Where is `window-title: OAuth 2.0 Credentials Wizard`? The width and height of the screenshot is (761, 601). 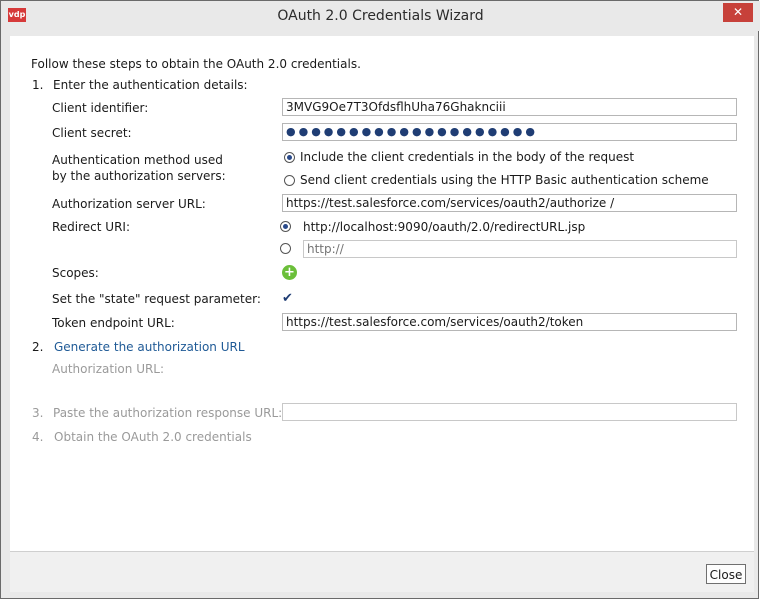 window-title: OAuth 2.0 Credentials Wizard is located at coordinates (380, 16).